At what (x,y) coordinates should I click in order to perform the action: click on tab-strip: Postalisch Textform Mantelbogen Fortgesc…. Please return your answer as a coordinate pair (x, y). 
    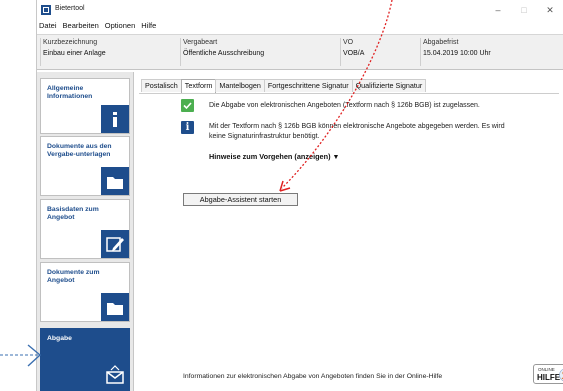
    Looking at the image, I should click on (284, 86).